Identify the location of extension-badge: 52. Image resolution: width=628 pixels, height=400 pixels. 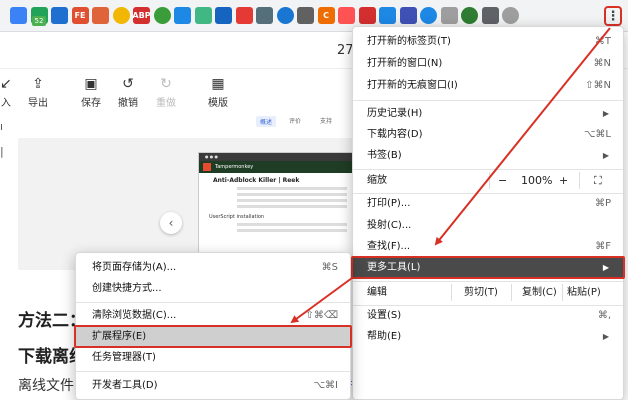
(39, 21).